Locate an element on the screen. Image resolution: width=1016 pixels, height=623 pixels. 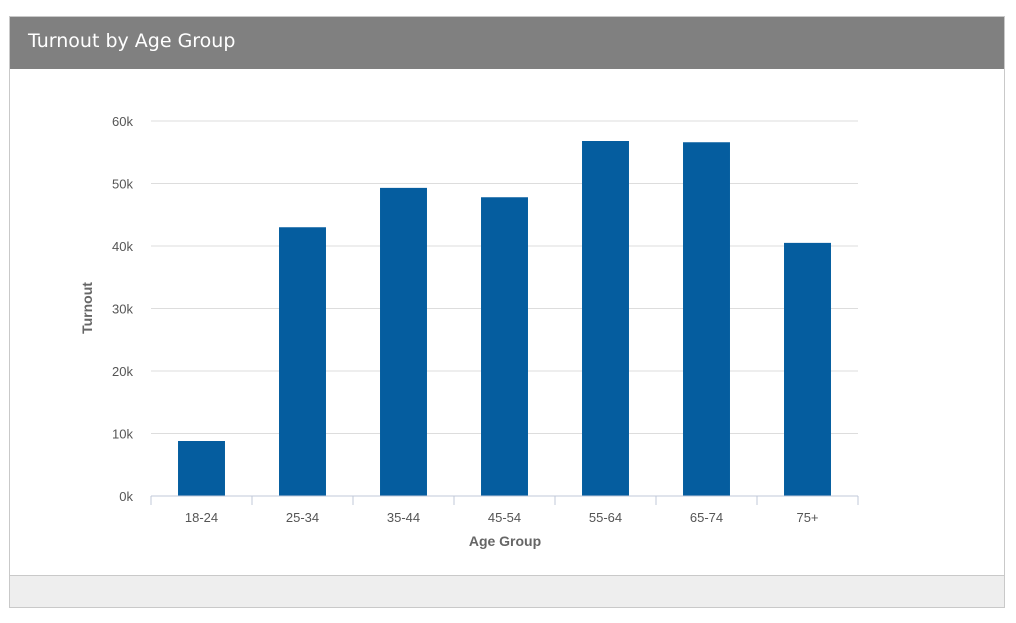
y-axis-title: Turnout is located at coordinates (87, 308).